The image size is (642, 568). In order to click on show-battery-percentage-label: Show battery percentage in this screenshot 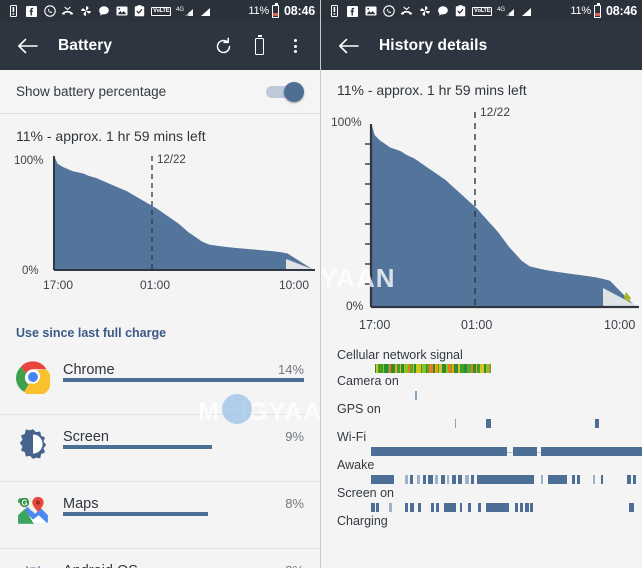, I will do `click(91, 91)`.